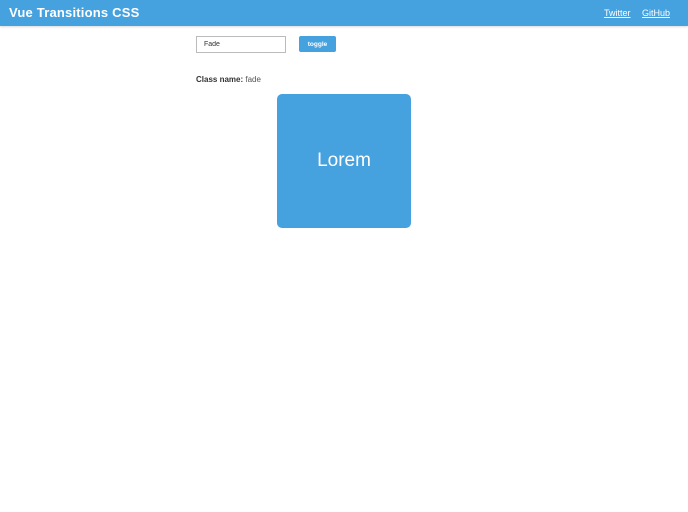 The image size is (688, 512). Describe the element at coordinates (241, 44) in the screenshot. I see `transition-select: Fade` at that location.